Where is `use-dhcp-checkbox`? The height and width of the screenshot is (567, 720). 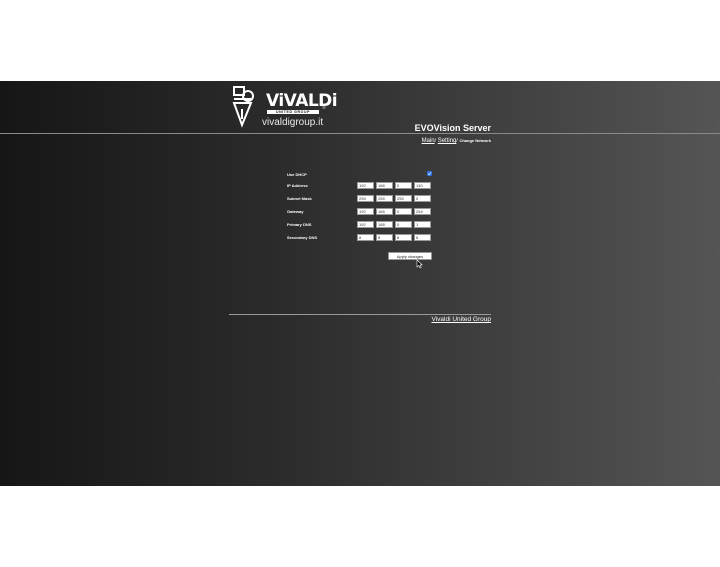 use-dhcp-checkbox is located at coordinates (429, 173).